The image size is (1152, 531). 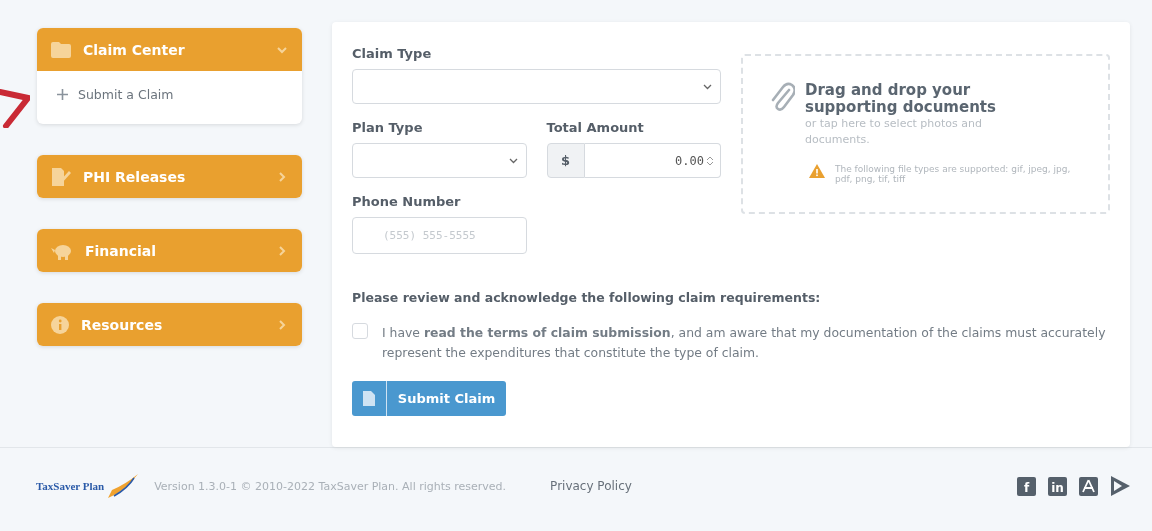 What do you see at coordinates (901, 99) in the screenshot?
I see `drop-title: Drag and drop your supporting documents` at bounding box center [901, 99].